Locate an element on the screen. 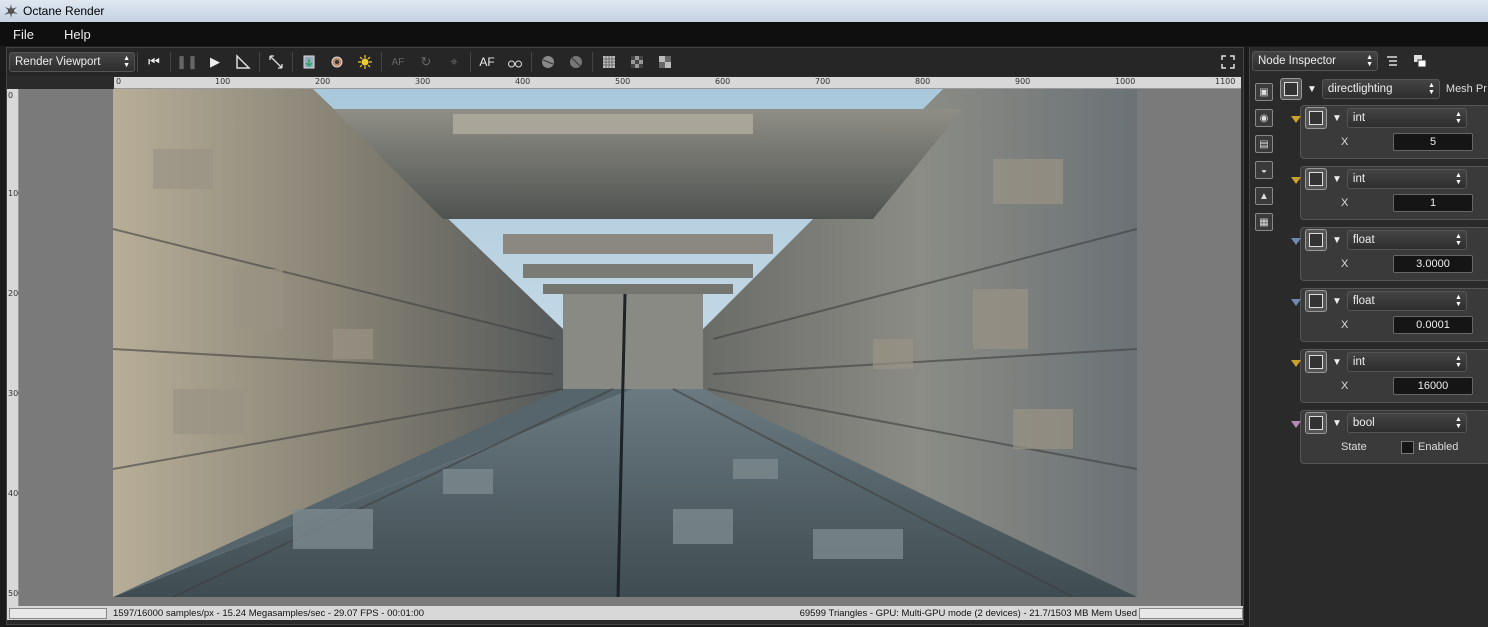 This screenshot has height=627, width=1488. menu-bar: File Help is located at coordinates (744, 34).